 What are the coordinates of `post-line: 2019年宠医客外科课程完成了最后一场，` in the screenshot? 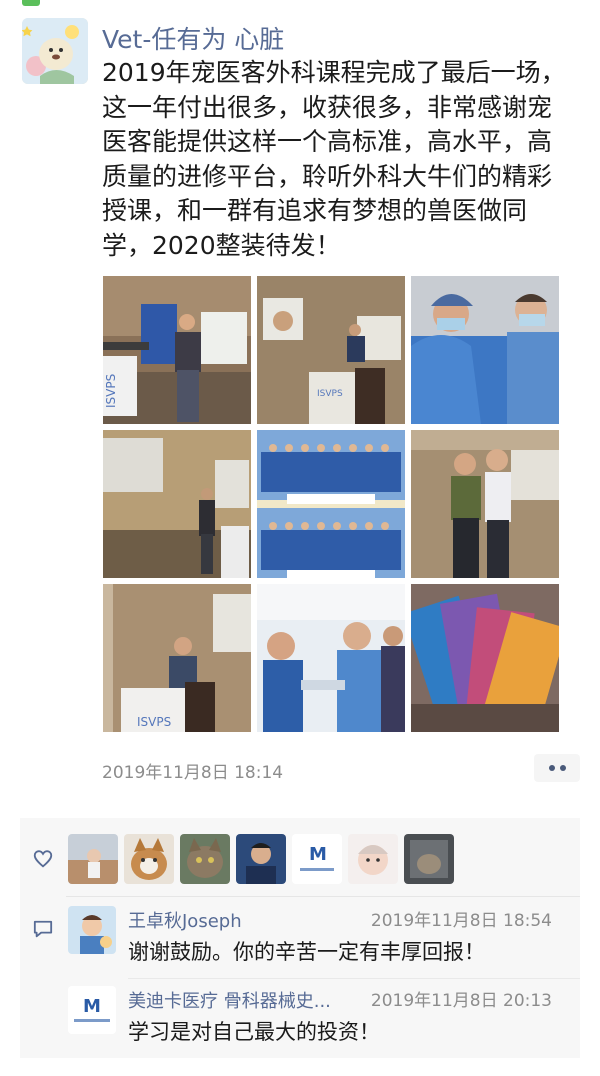 It's located at (334, 72).